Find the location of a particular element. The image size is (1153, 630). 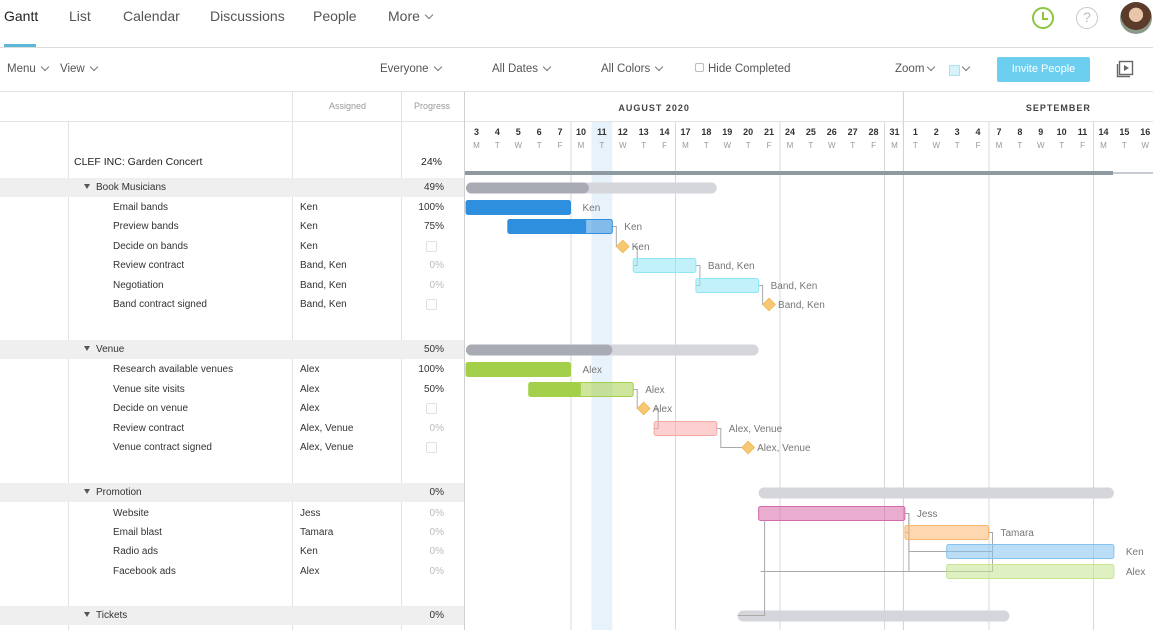

color-dropdown is located at coordinates (966, 68).